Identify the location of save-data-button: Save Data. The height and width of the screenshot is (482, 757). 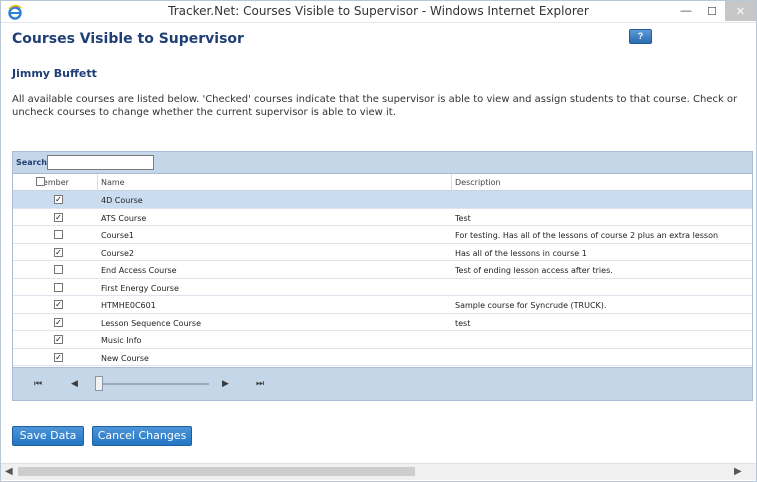
(48, 436).